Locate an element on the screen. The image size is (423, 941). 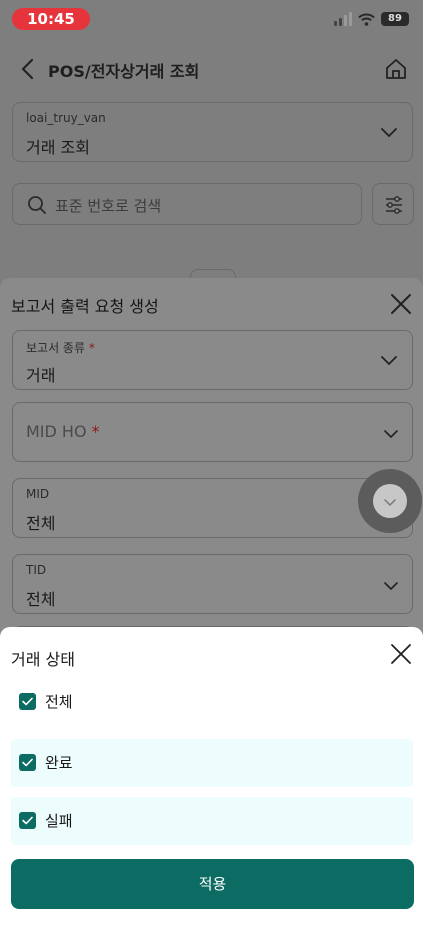
mid-ho-select: MID HO * is located at coordinates (212, 432).